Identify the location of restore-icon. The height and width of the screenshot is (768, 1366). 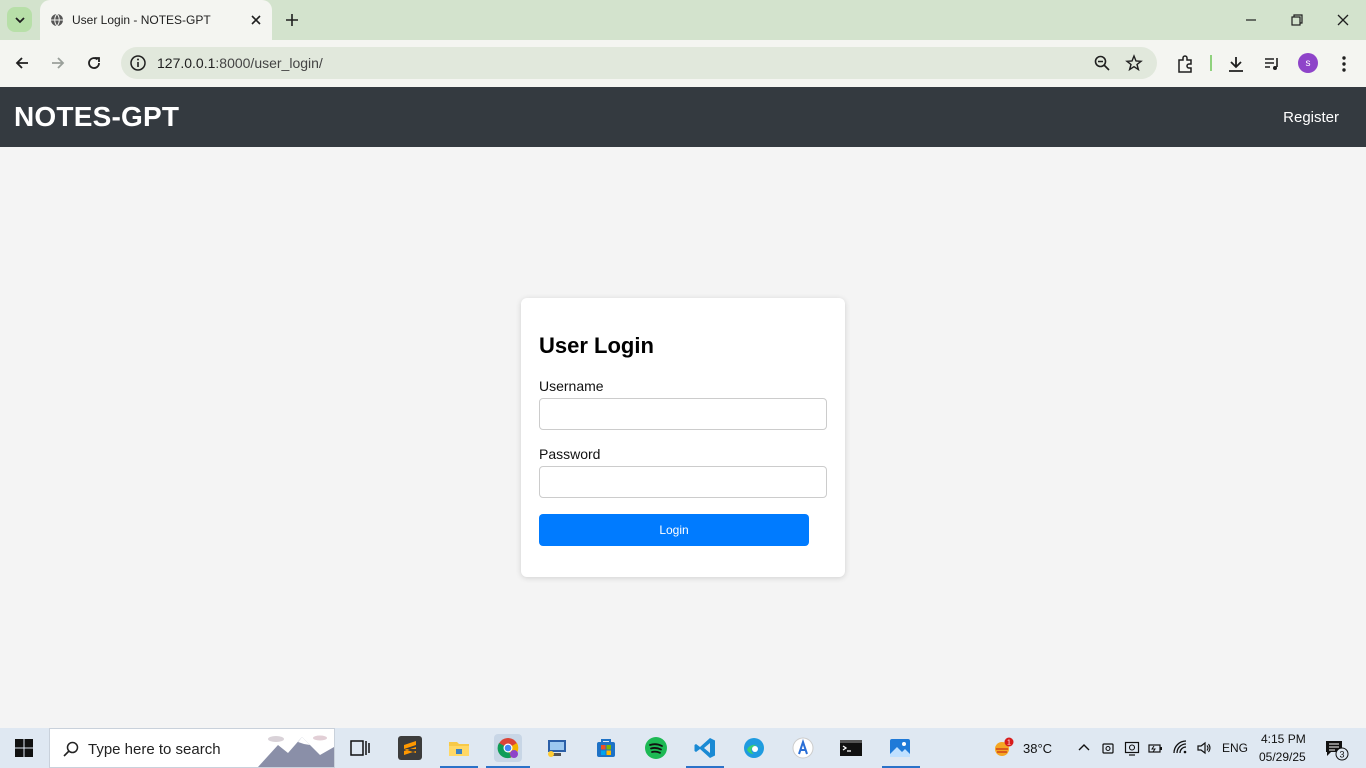
(1297, 20).